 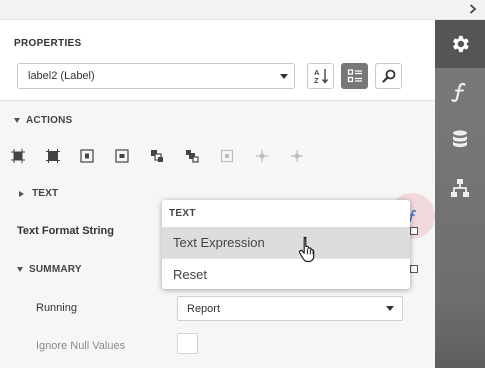 What do you see at coordinates (316, 80) in the screenshot?
I see `svg-text: Z` at bounding box center [316, 80].